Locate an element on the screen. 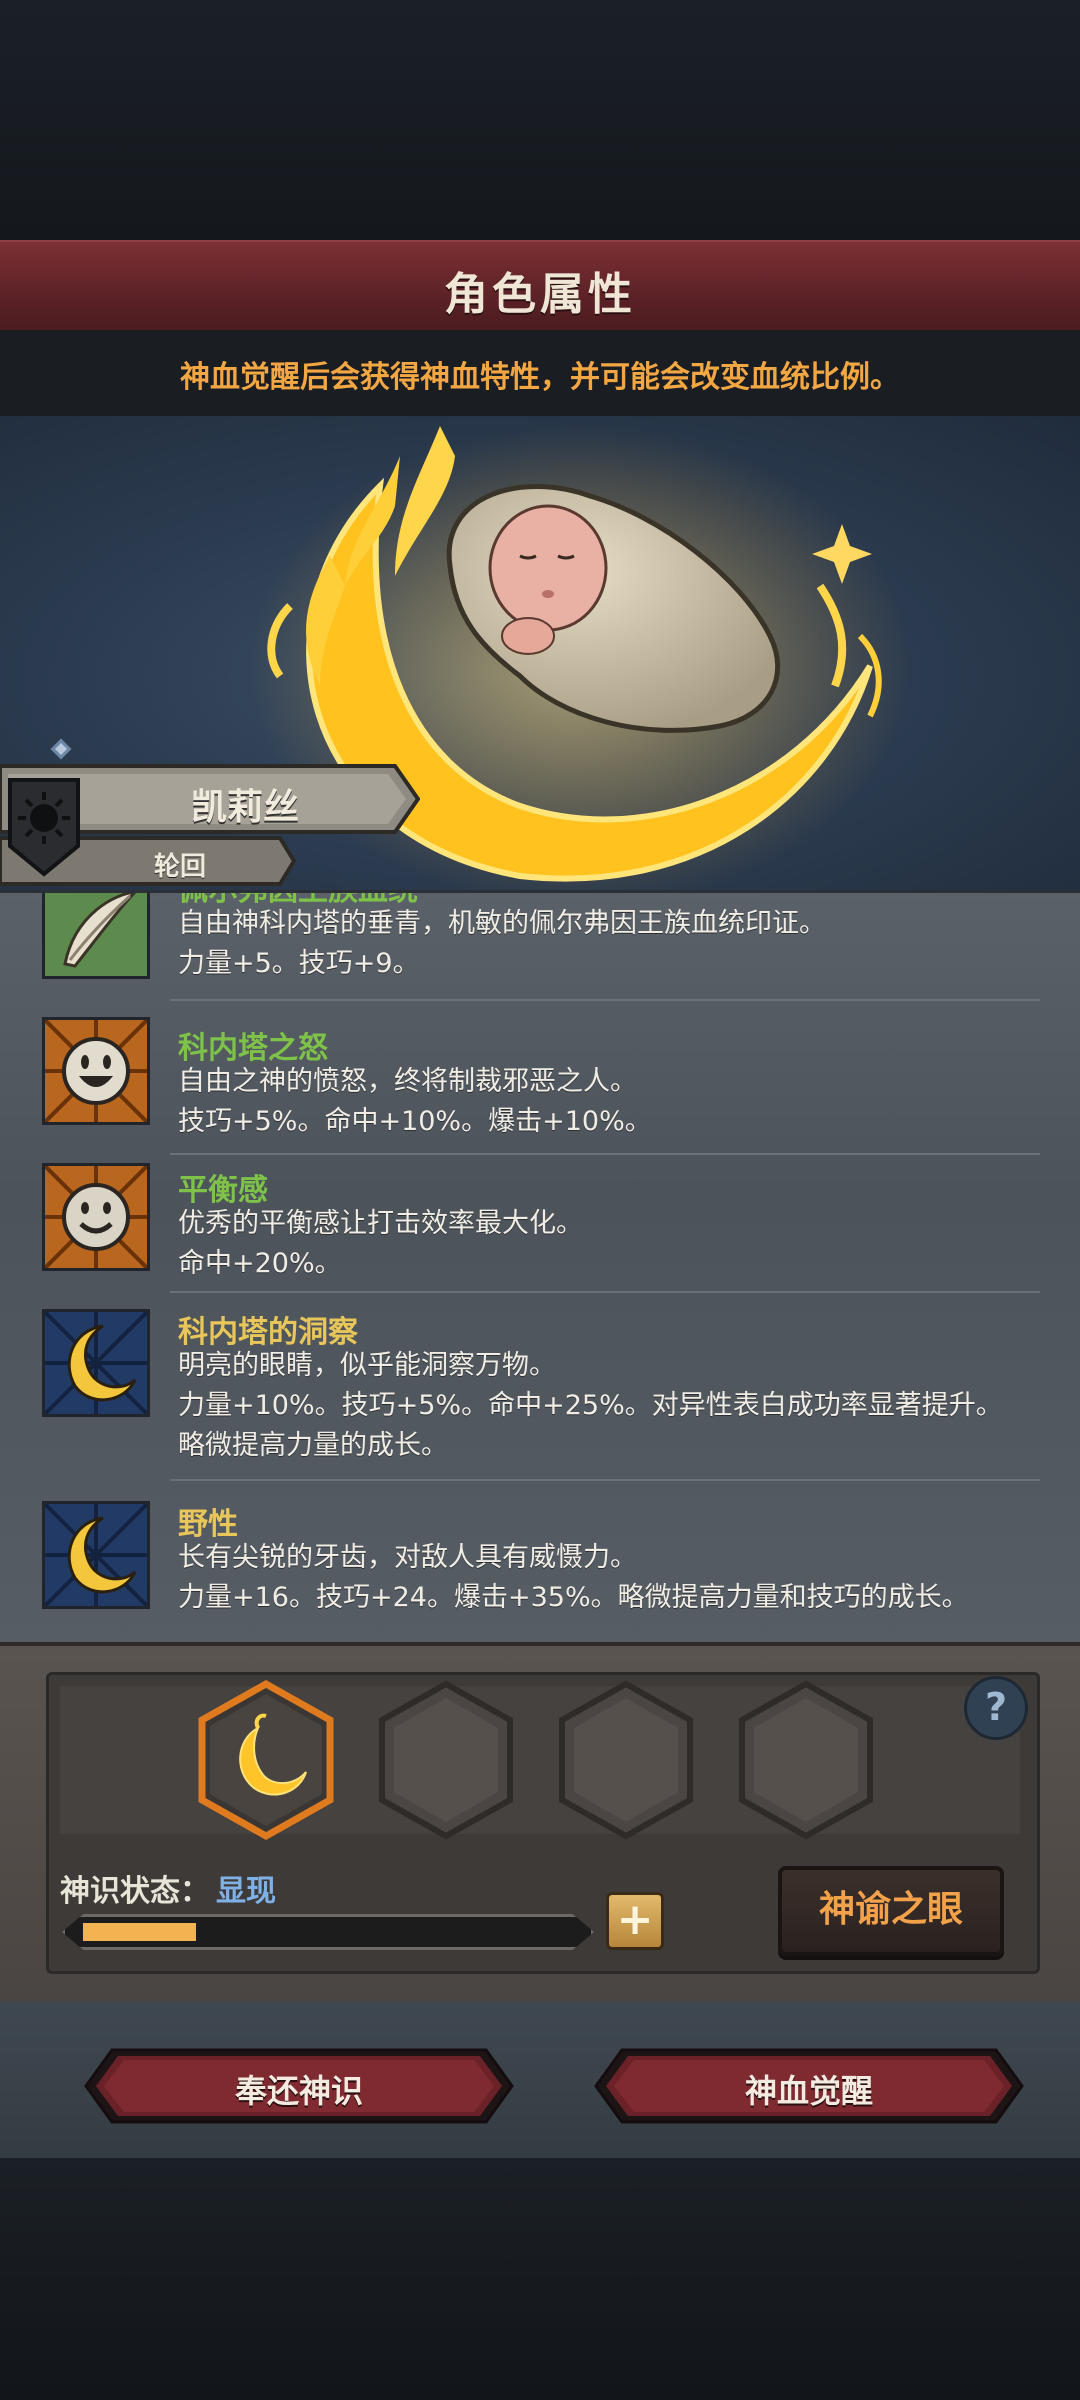 Image resolution: width=1080 pixels, height=2400 pixels. character-status: 轮回 is located at coordinates (179, 867).